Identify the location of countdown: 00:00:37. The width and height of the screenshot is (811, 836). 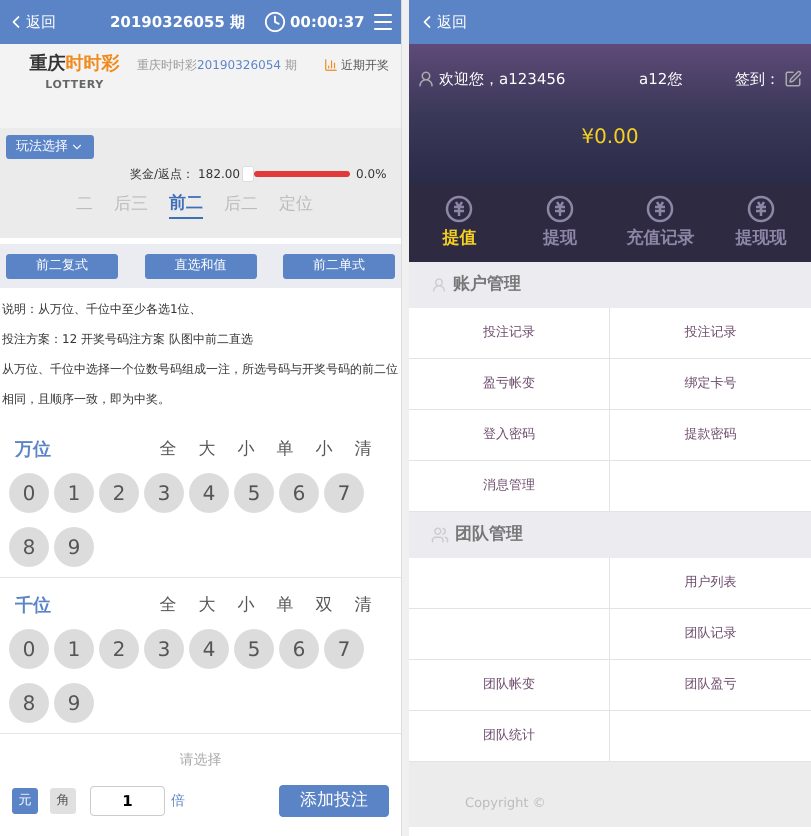
(327, 22).